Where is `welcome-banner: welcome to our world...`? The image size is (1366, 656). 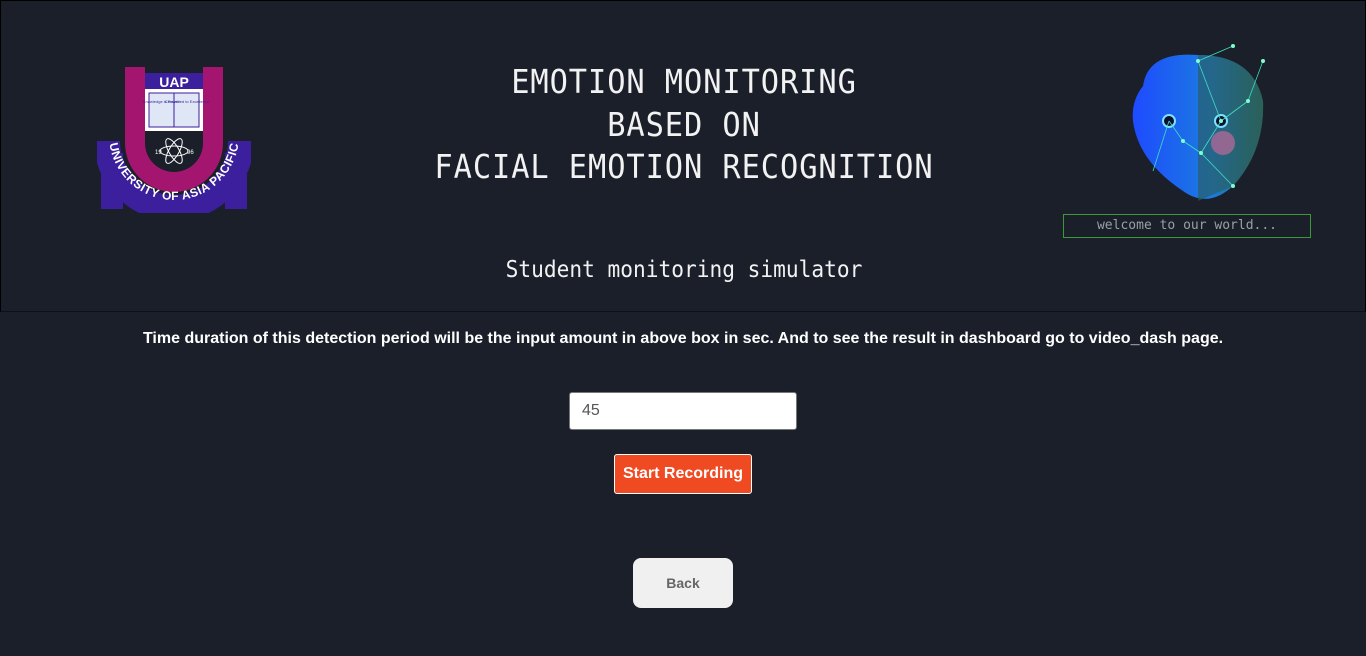 welcome-banner: welcome to our world... is located at coordinates (1187, 226).